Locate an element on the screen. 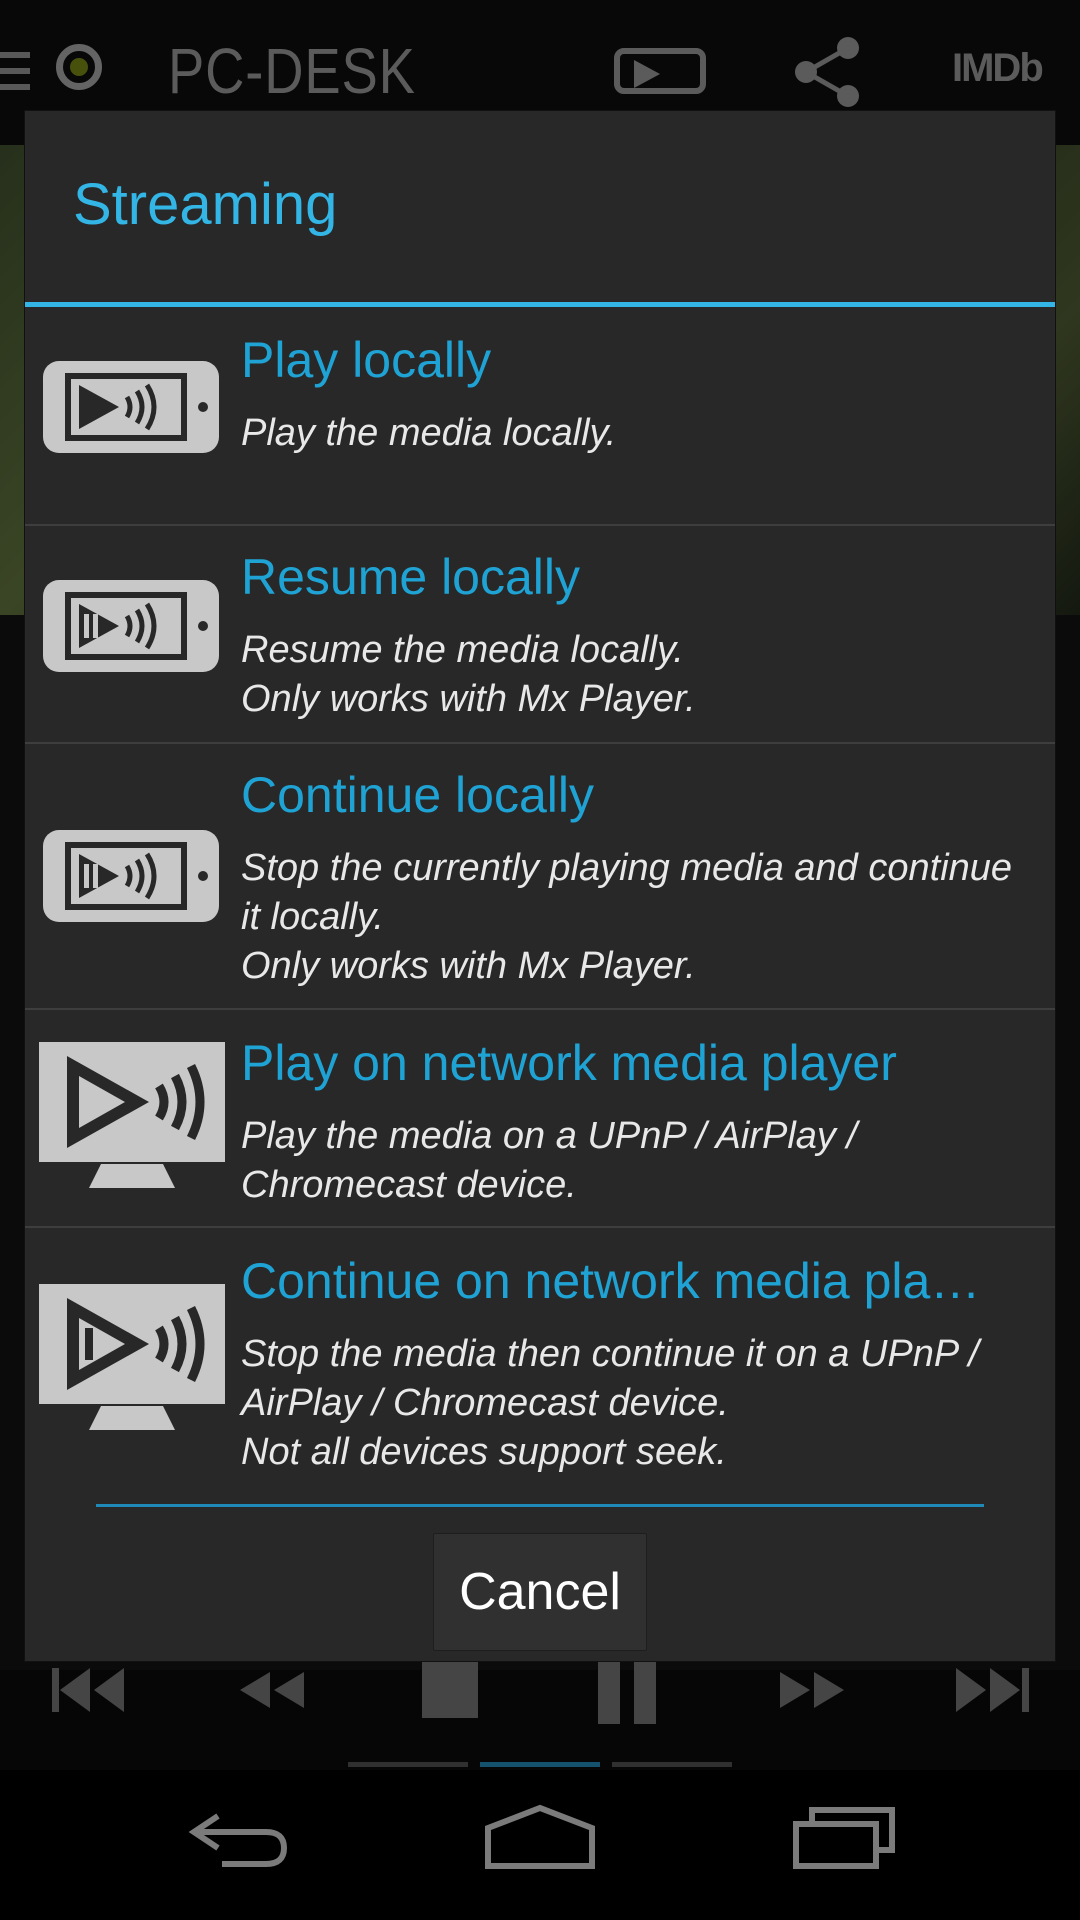 The width and height of the screenshot is (1080, 1920). cancel-divider is located at coordinates (540, 1505).